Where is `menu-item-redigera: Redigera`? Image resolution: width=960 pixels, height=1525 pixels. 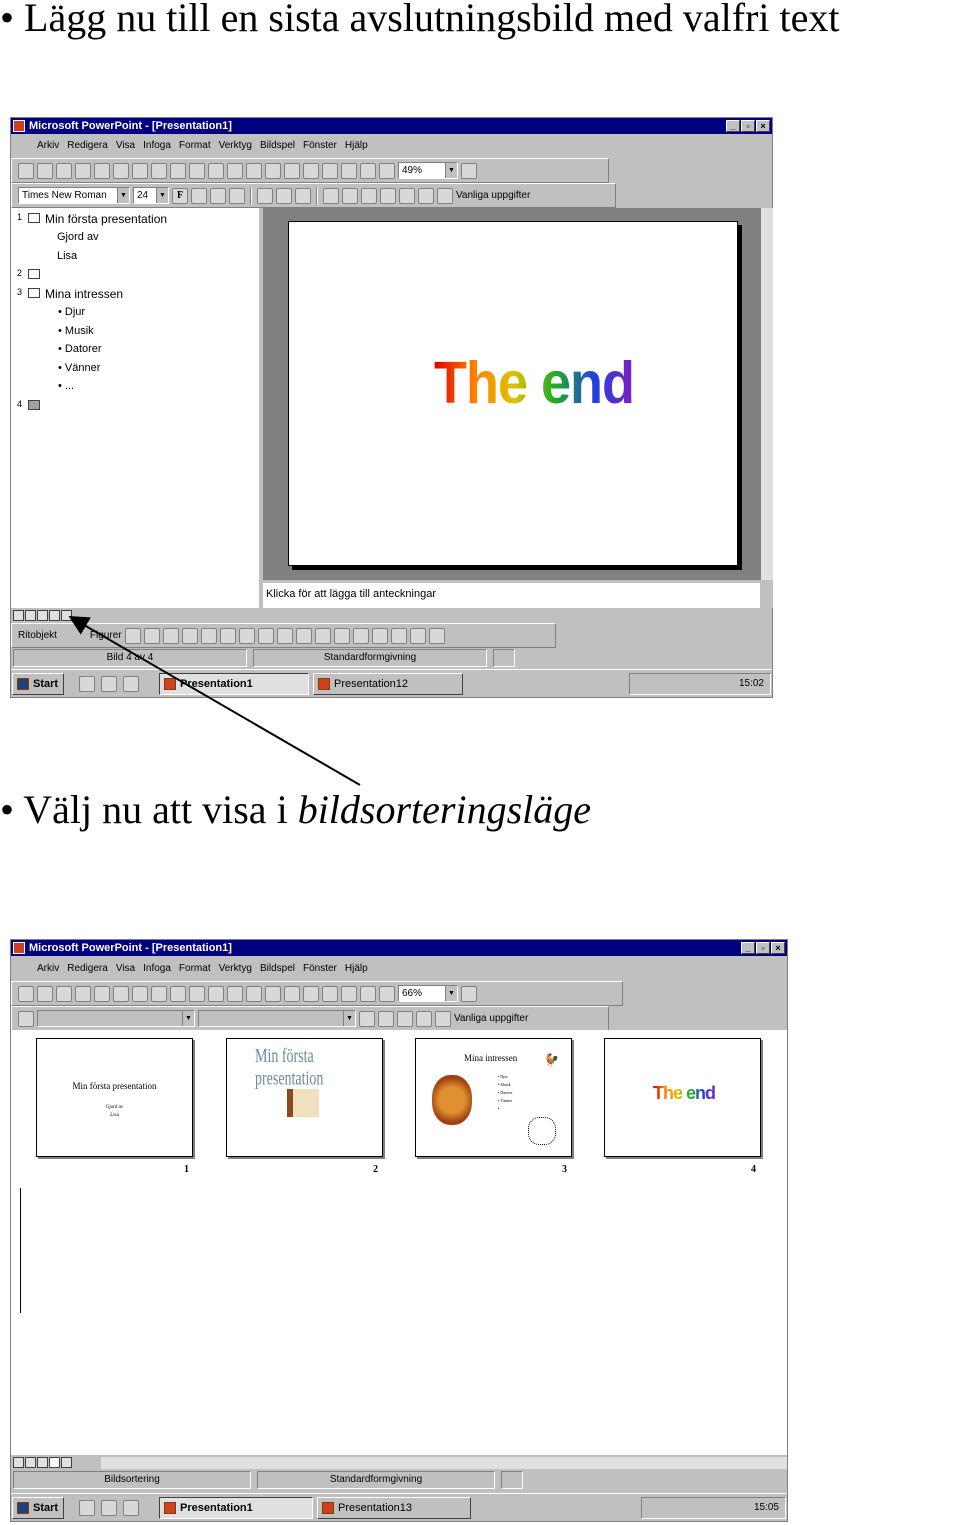
menu-item-redigera: Redigera is located at coordinates (87, 968).